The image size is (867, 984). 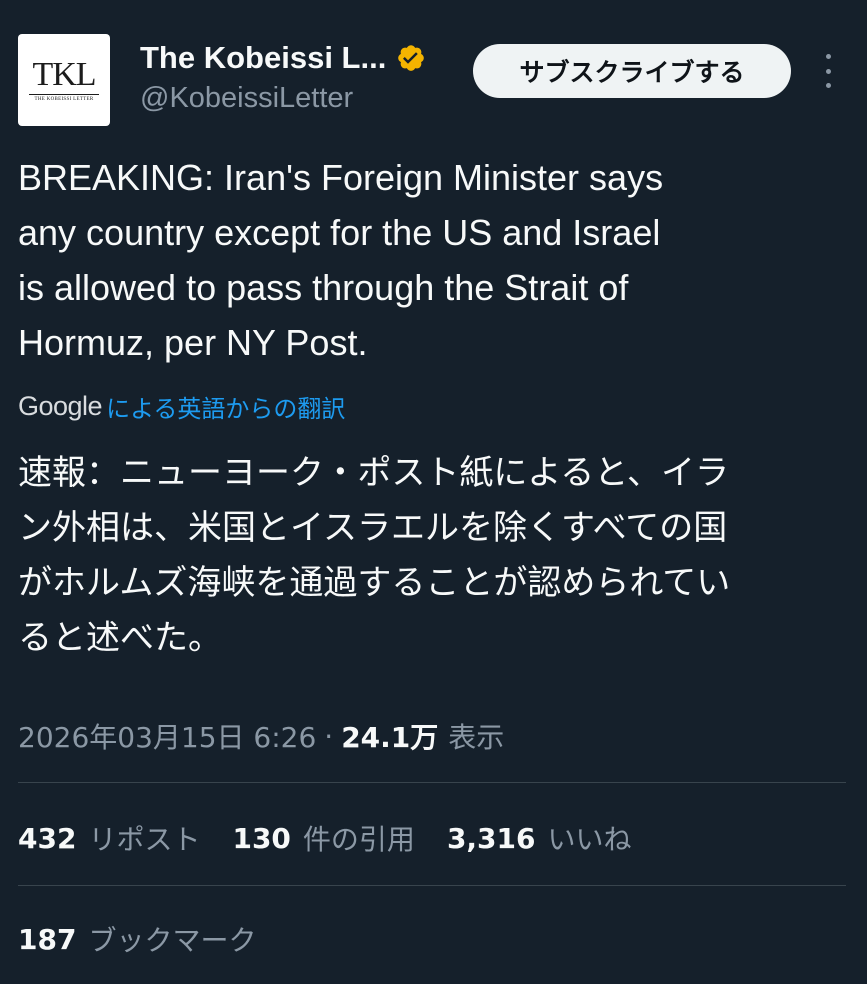 I want to click on bookmarks-count: 187, so click(x=47, y=939).